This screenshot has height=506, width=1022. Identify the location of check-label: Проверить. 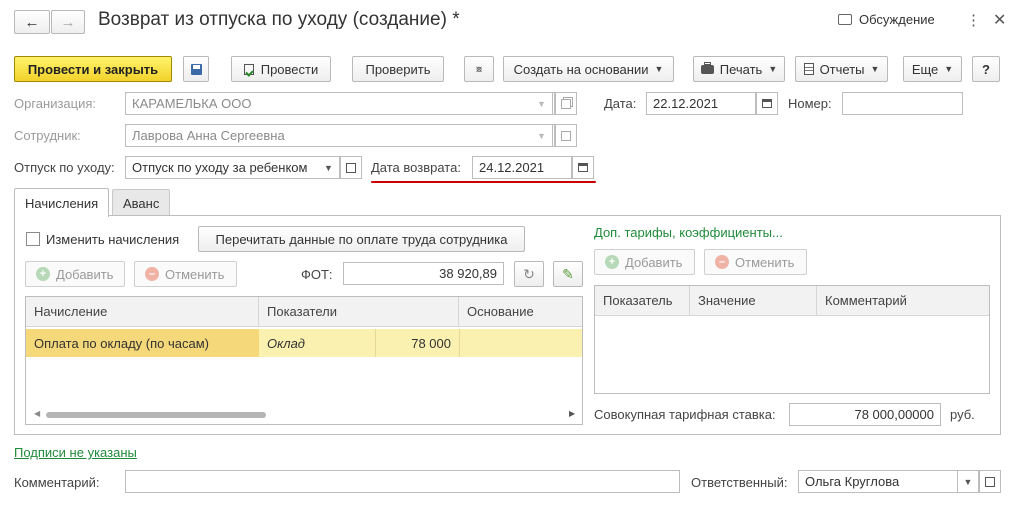
(398, 69).